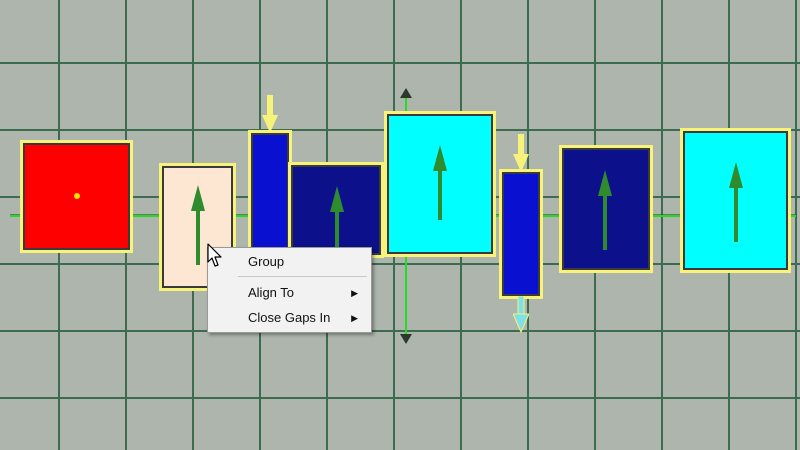 The height and width of the screenshot is (450, 800). I want to click on context-menu: Group Align To ▶ Close Gaps In ▶, so click(289, 290).